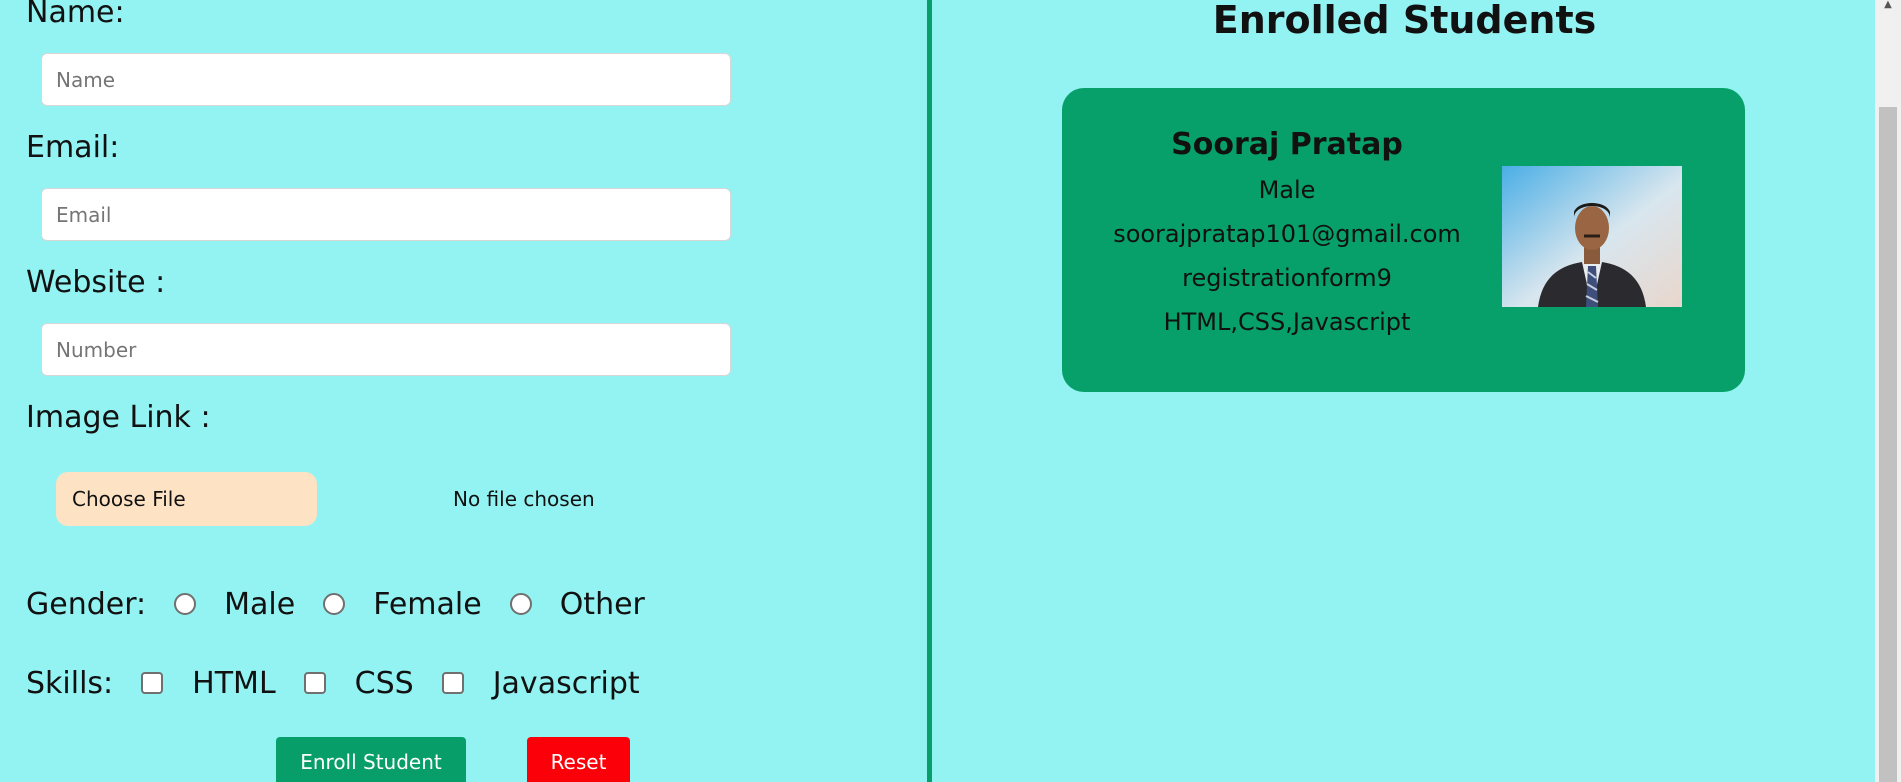  Describe the element at coordinates (602, 604) in the screenshot. I see `gender-other-label: Other` at that location.